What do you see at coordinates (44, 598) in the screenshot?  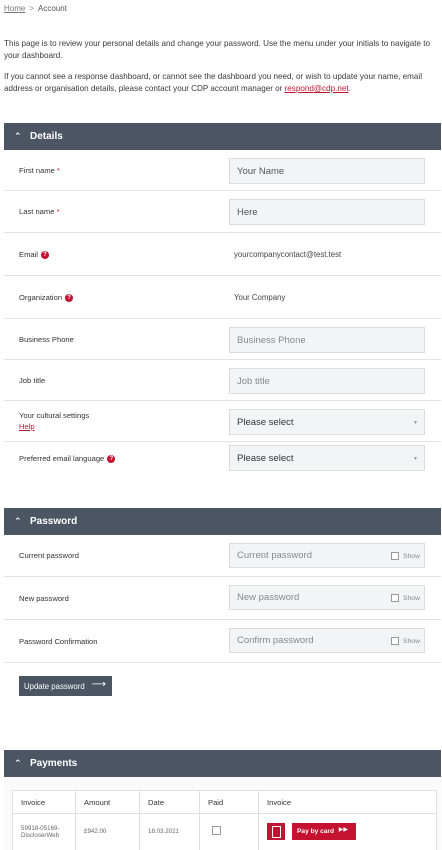 I see `new-password-label: New password` at bounding box center [44, 598].